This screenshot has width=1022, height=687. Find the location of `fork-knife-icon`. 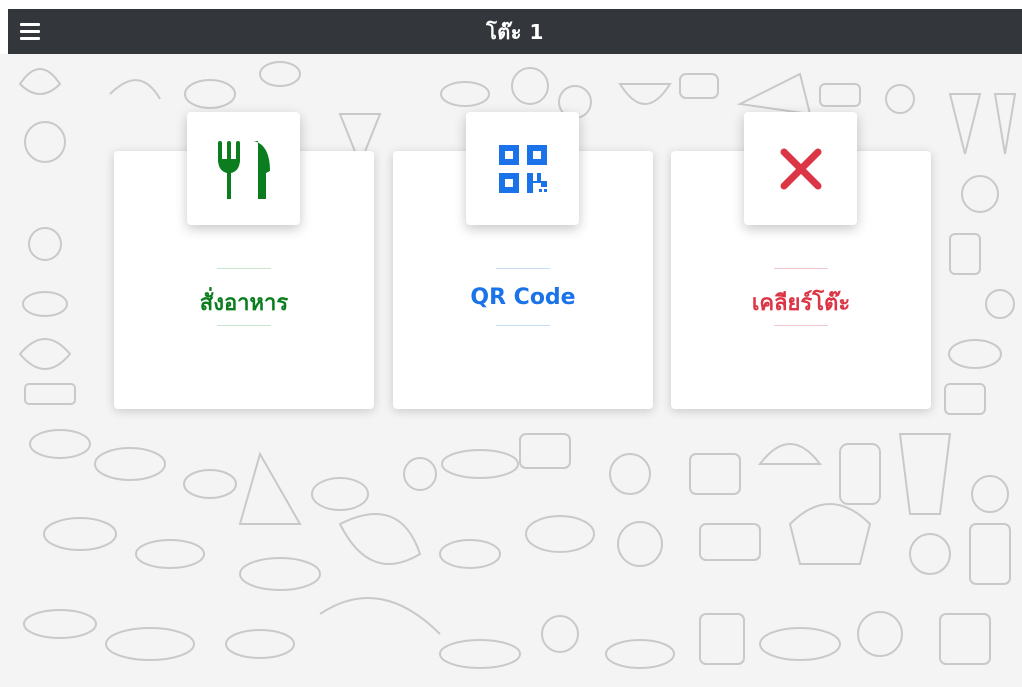

fork-knife-icon is located at coordinates (243, 169).